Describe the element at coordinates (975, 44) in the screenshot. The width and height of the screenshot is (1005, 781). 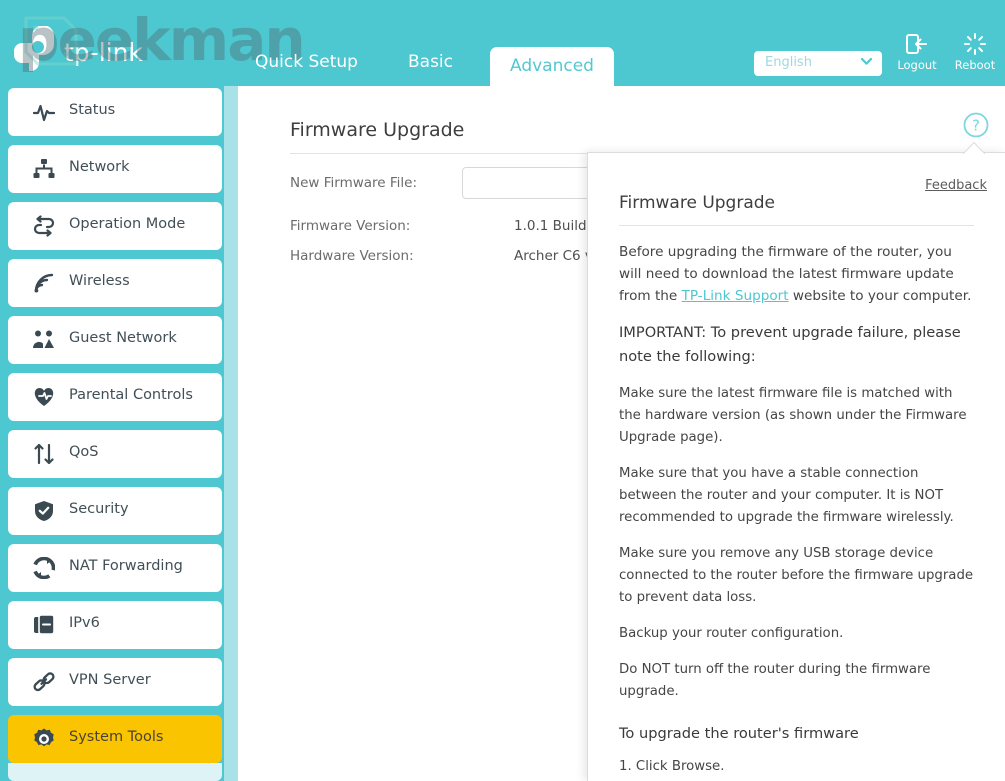
I see `reboot-icon` at that location.